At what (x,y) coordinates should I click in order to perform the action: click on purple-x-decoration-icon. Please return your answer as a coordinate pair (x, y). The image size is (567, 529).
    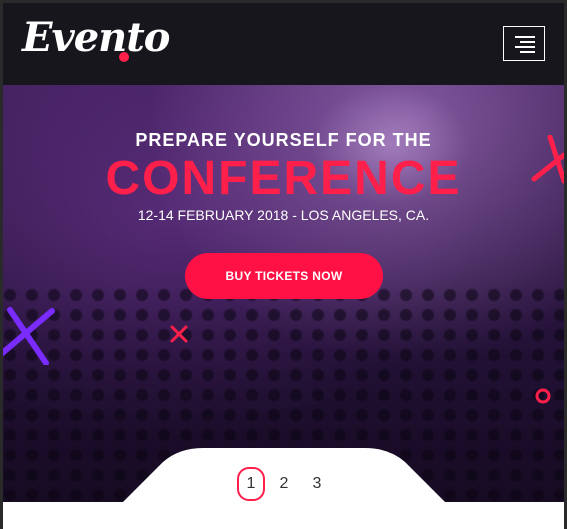
    Looking at the image, I should click on (27, 336).